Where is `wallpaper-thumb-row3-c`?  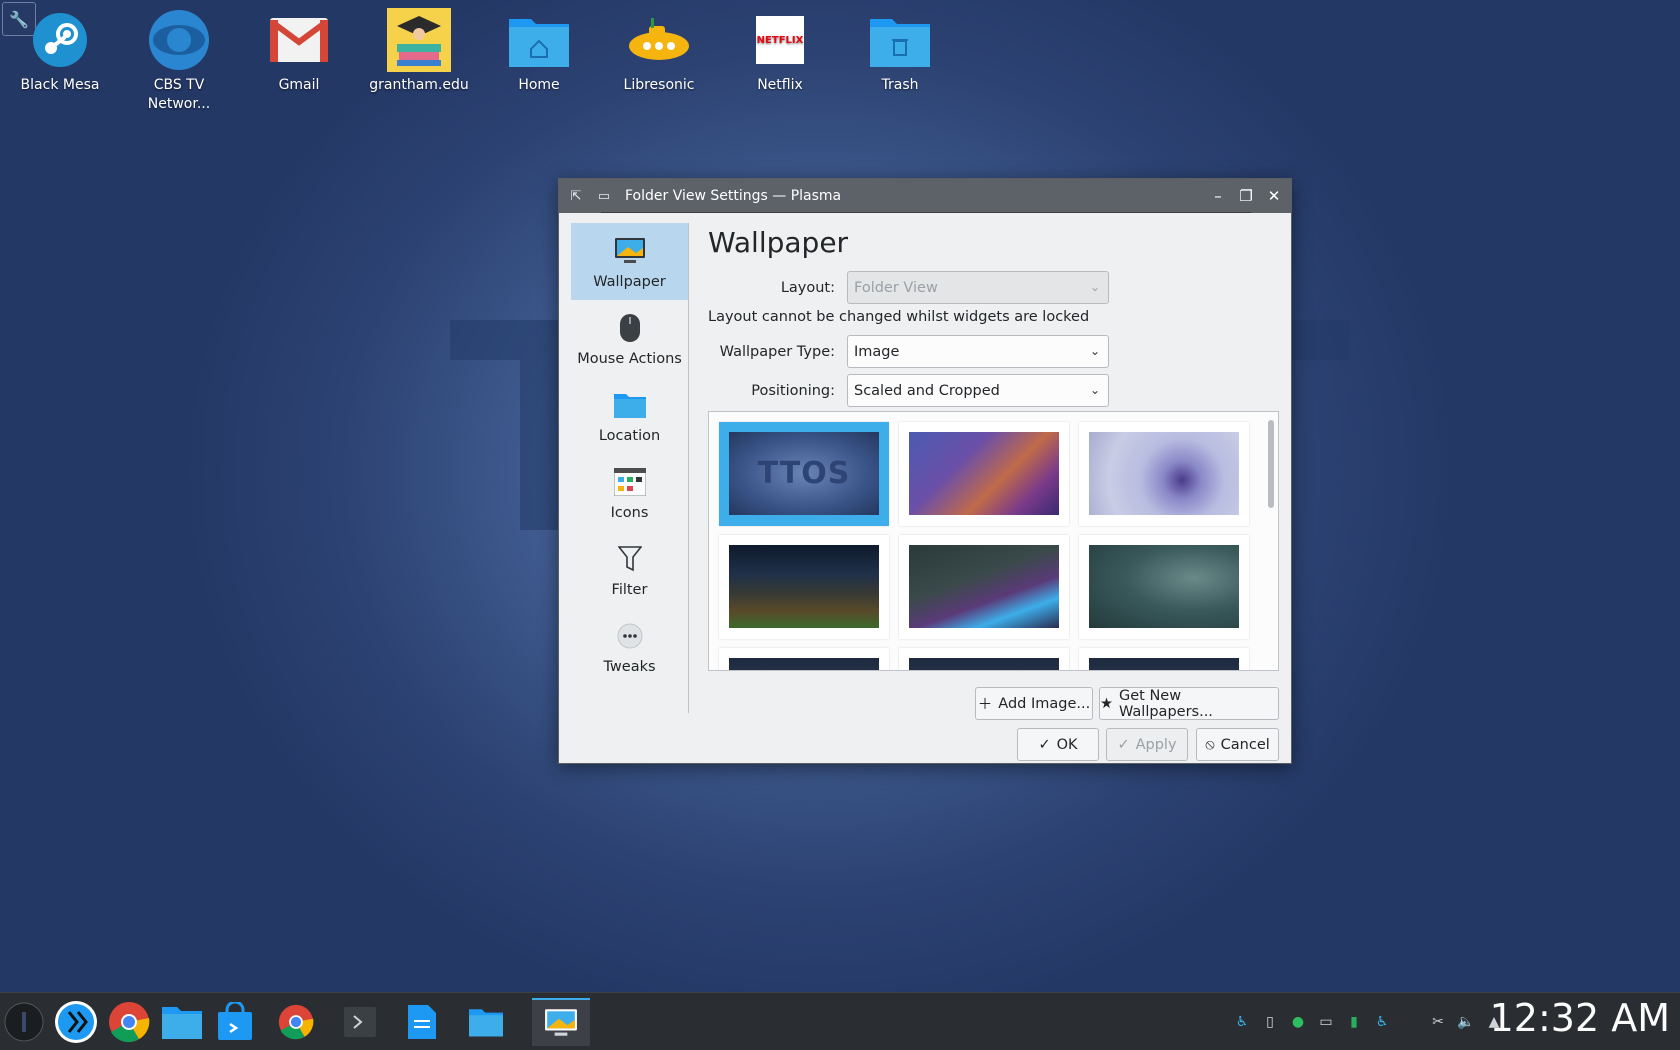 wallpaper-thumb-row3-c is located at coordinates (1164, 659).